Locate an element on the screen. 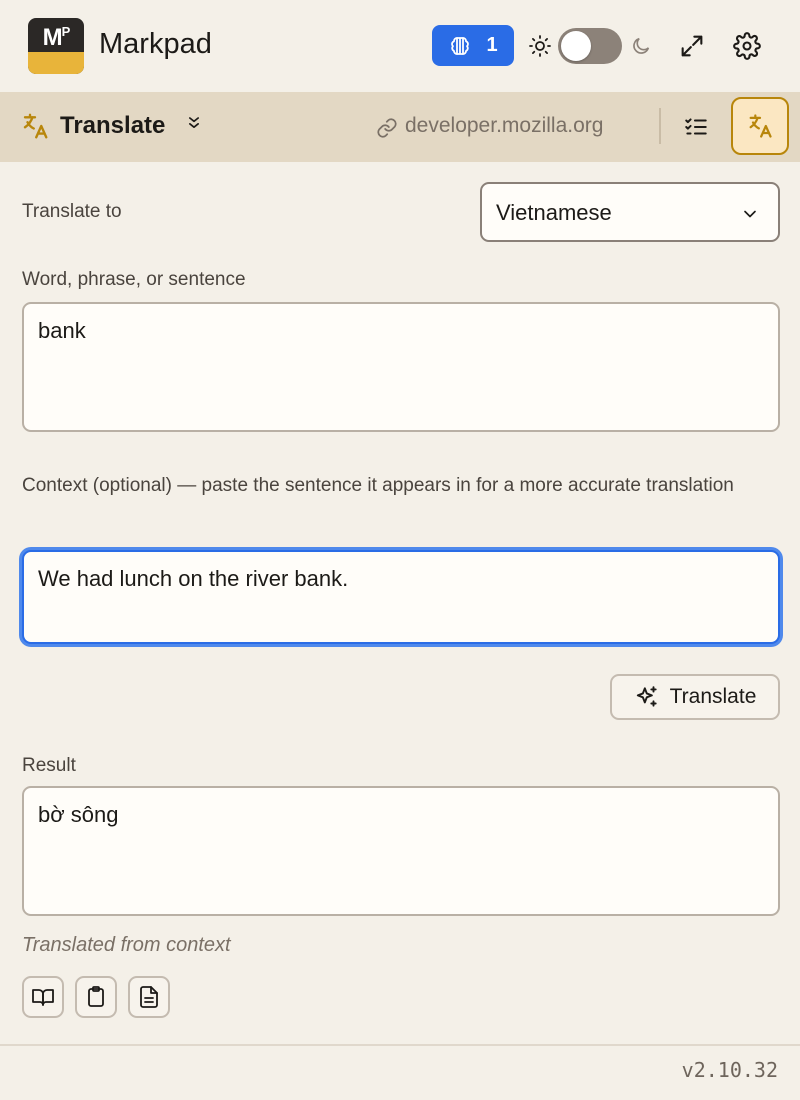  translate-button: Translate is located at coordinates (695, 697).